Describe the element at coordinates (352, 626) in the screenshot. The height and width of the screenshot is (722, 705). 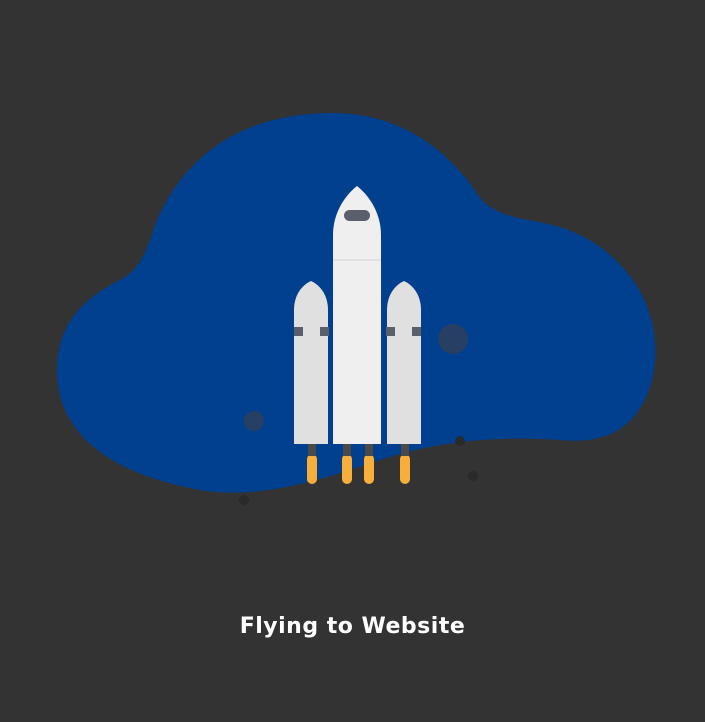
I see `loading-caption: Flying to Website` at that location.